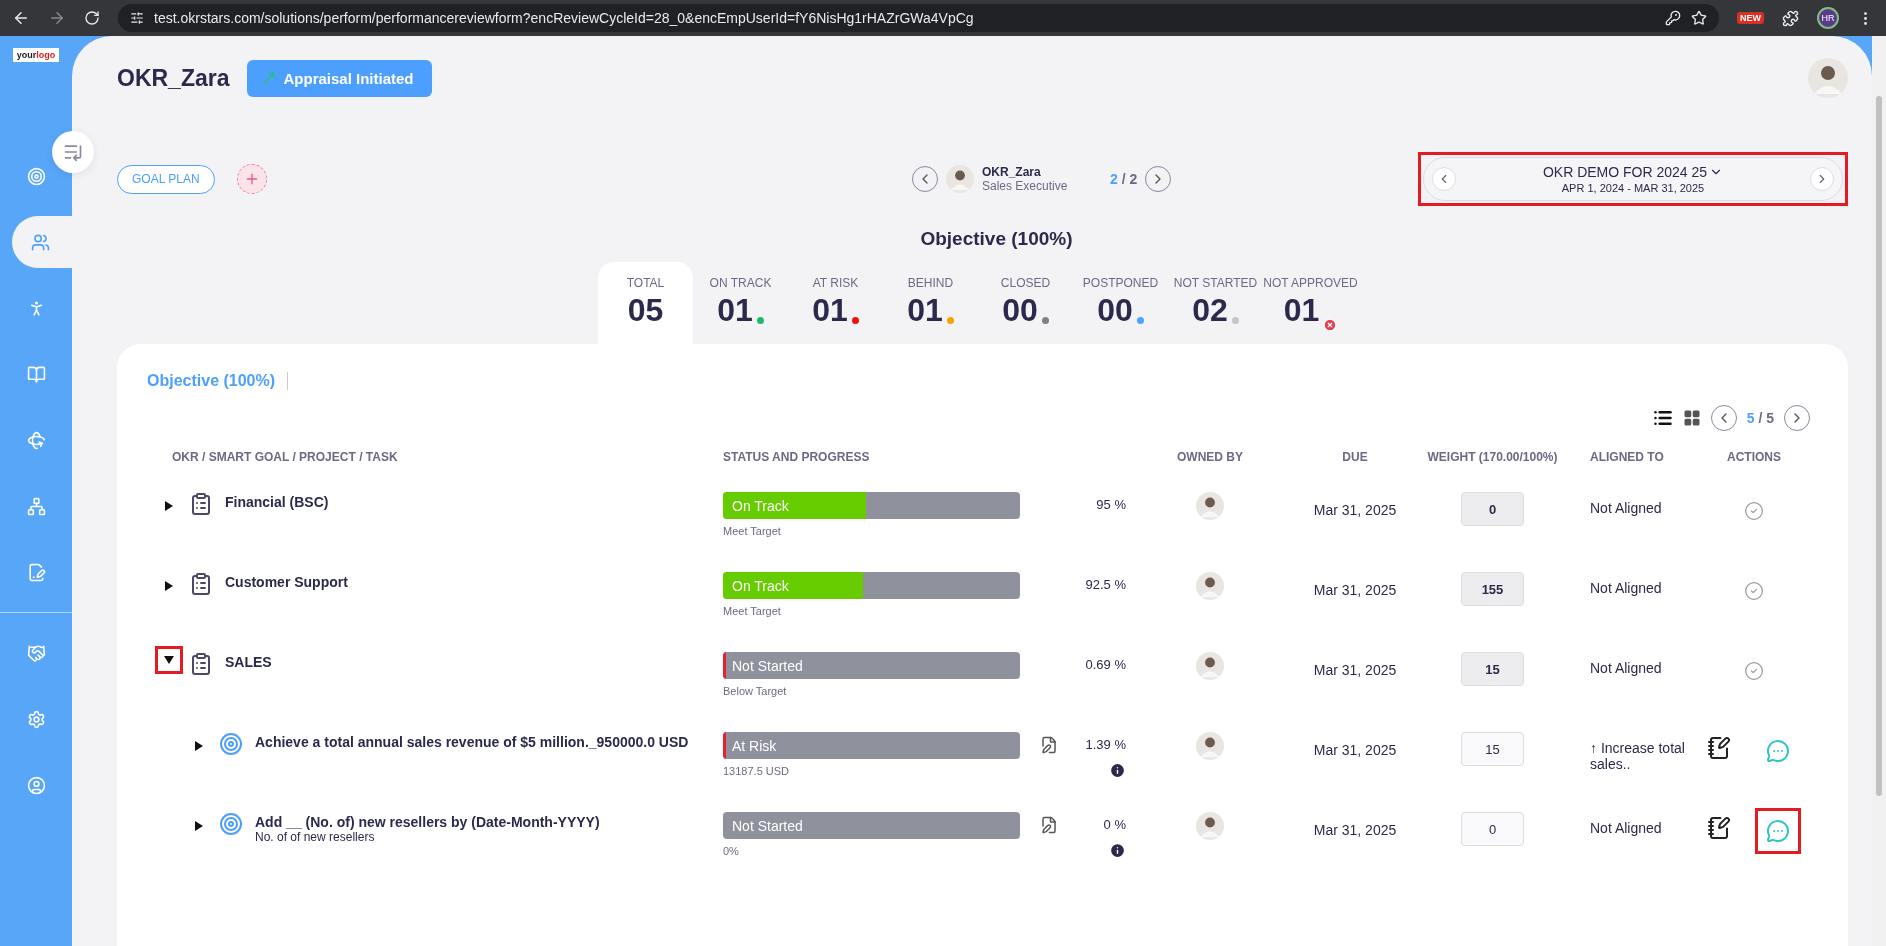 The image size is (1886, 946). What do you see at coordinates (1492, 589) in the screenshot?
I see `weight-field: 155` at bounding box center [1492, 589].